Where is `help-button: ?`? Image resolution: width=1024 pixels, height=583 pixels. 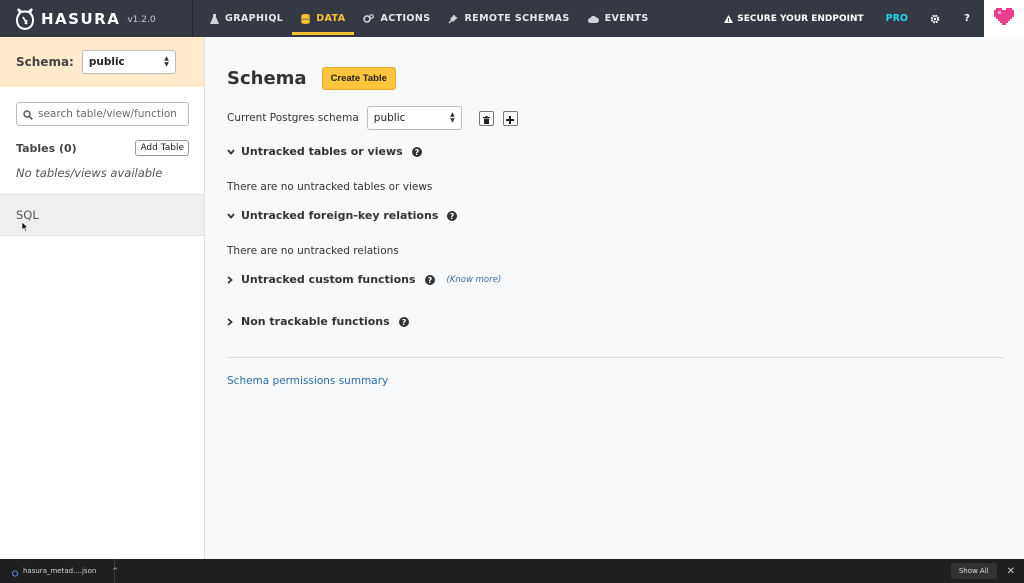 help-button: ? is located at coordinates (967, 18).